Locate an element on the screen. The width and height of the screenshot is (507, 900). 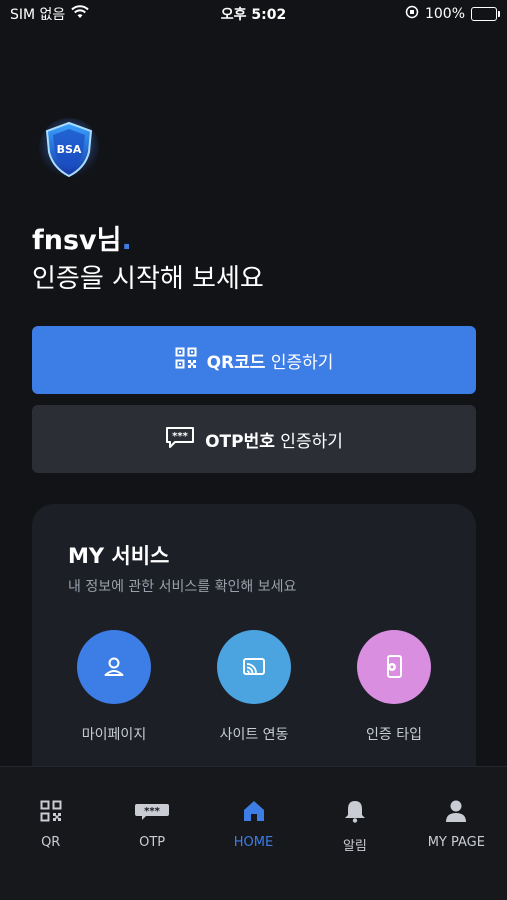
nav-qr: QR is located at coordinates (50, 833).